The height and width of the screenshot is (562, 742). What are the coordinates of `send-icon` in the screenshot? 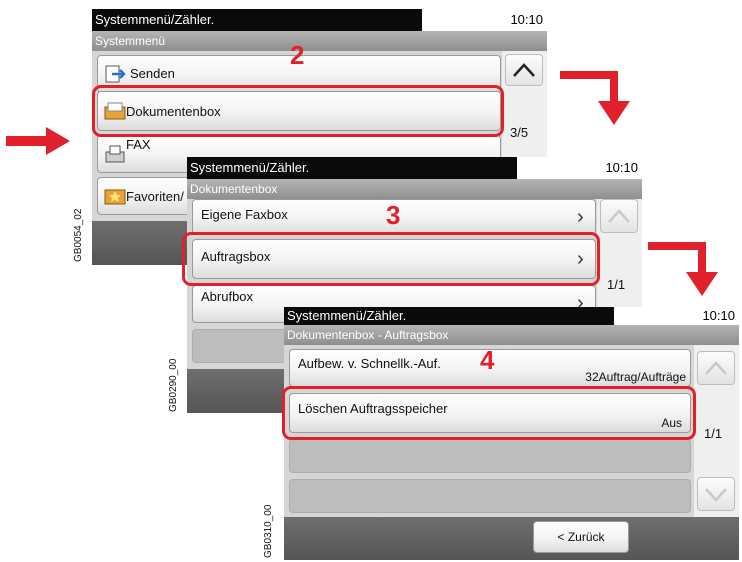 It's located at (115, 74).